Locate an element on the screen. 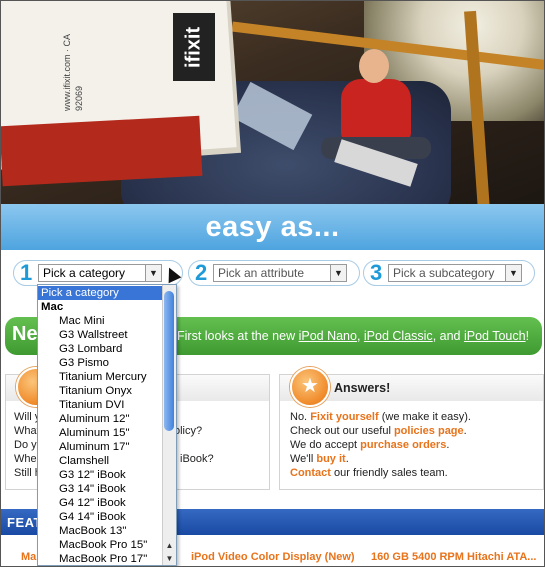  policies-page-link: policies page is located at coordinates (429, 431).